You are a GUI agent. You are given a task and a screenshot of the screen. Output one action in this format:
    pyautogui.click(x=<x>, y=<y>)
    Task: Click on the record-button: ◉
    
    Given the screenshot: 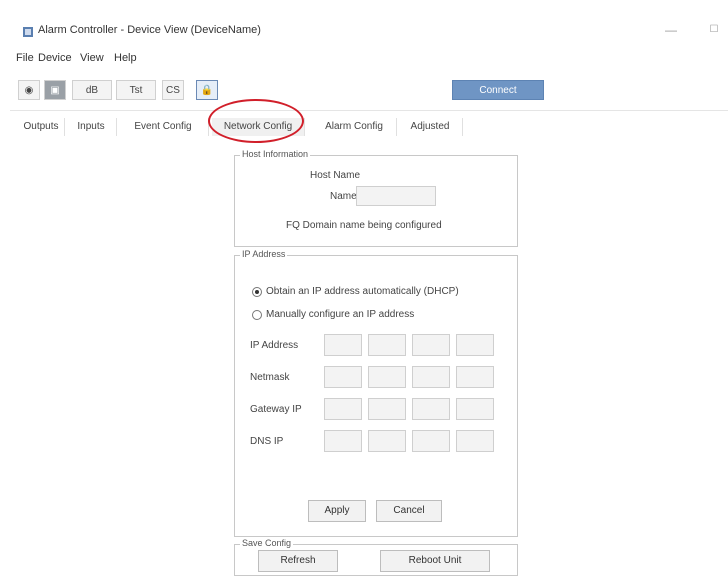 What is the action you would take?
    pyautogui.click(x=29, y=90)
    